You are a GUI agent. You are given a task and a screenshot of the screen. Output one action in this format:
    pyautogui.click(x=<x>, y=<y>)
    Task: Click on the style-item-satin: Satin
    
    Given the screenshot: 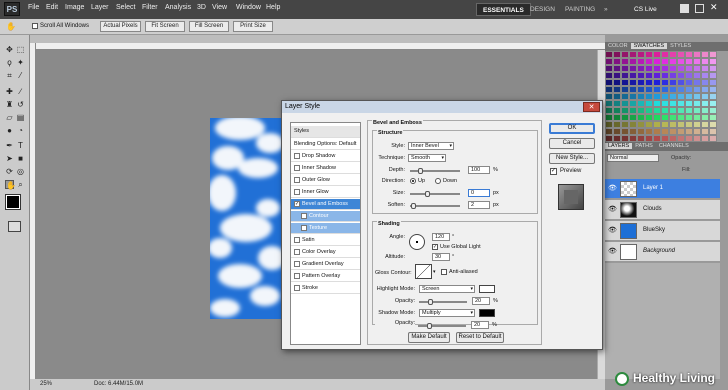 What is the action you would take?
    pyautogui.click(x=325, y=240)
    